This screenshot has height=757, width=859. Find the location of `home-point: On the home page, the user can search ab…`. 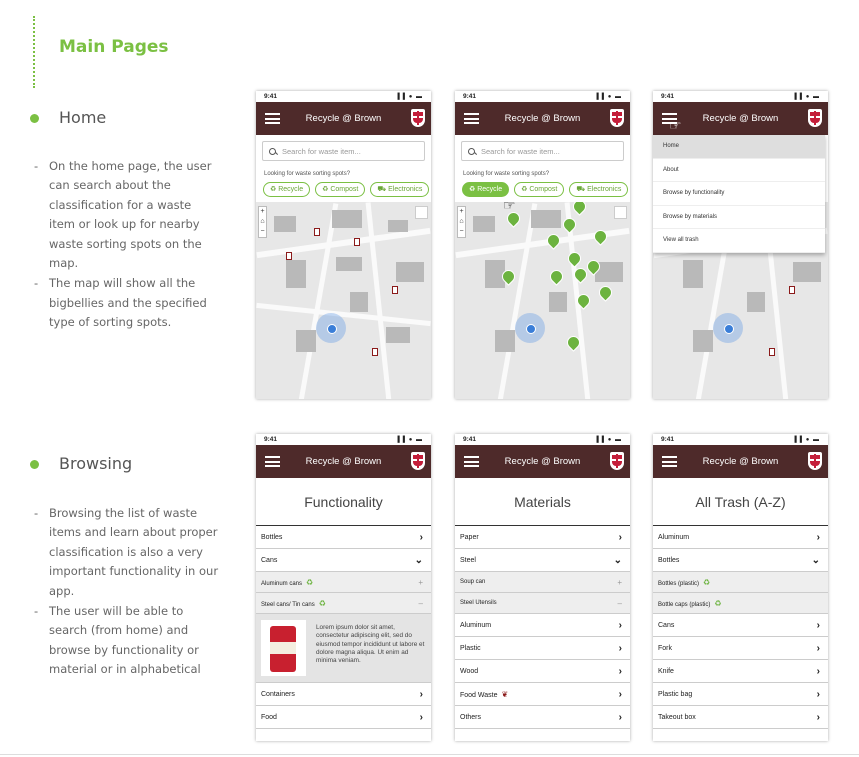

home-point: On the home page, the user can search ab… is located at coordinates (126, 215).